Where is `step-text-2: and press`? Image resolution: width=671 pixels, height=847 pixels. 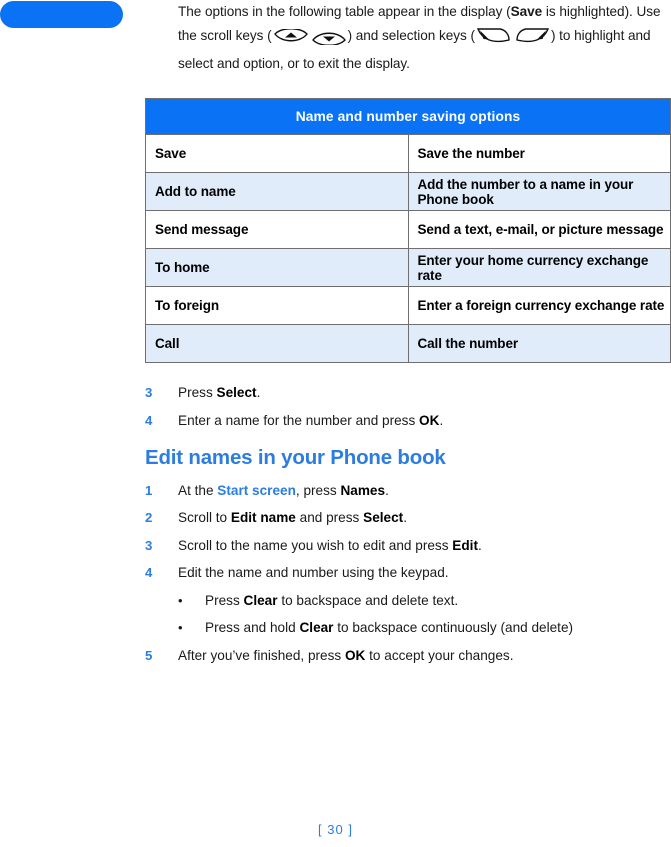
step-text-2: and press is located at coordinates (329, 517).